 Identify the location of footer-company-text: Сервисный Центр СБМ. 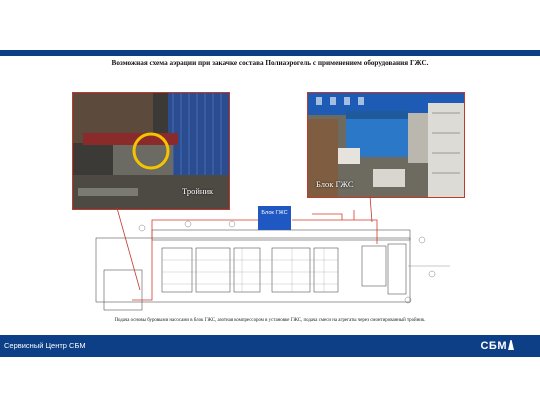
(45, 345).